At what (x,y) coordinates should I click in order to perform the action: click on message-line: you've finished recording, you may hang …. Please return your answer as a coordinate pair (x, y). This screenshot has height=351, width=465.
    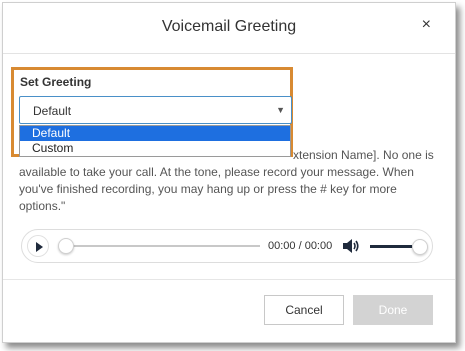
    Looking at the image, I should click on (208, 189).